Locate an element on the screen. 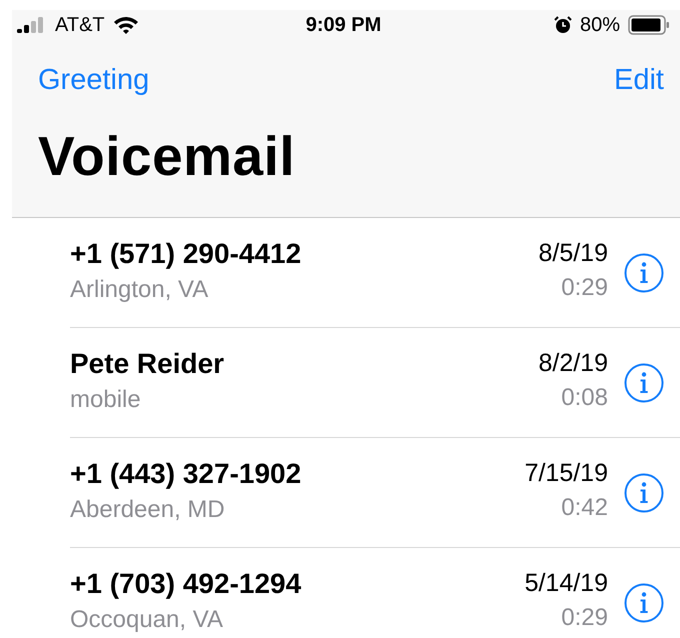 This screenshot has width=680, height=638. caller-detail: Arlington, VA is located at coordinates (140, 290).